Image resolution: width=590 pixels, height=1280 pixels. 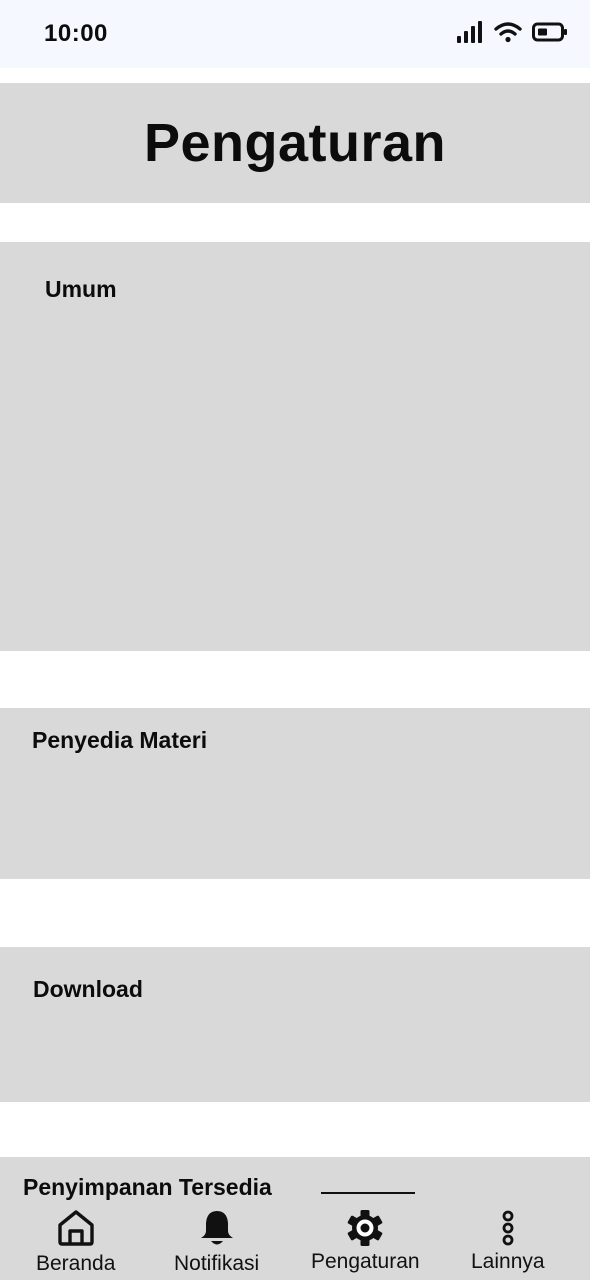 I want to click on nav-label-beranda: Beranda, so click(x=76, y=1263).